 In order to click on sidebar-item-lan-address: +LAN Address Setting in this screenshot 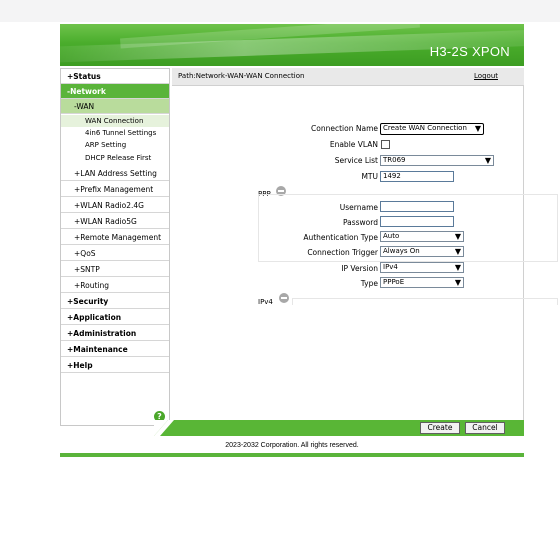, I will do `click(115, 173)`.